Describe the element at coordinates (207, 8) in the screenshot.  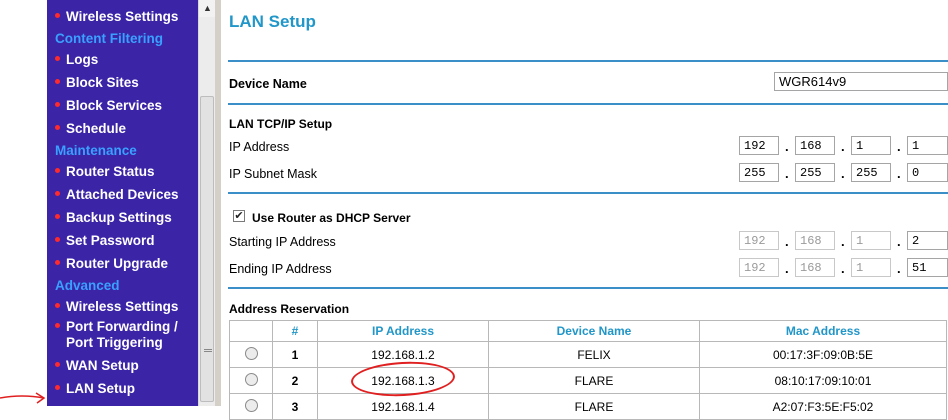
I see `scroll-up-arrow-icon: ▲` at that location.